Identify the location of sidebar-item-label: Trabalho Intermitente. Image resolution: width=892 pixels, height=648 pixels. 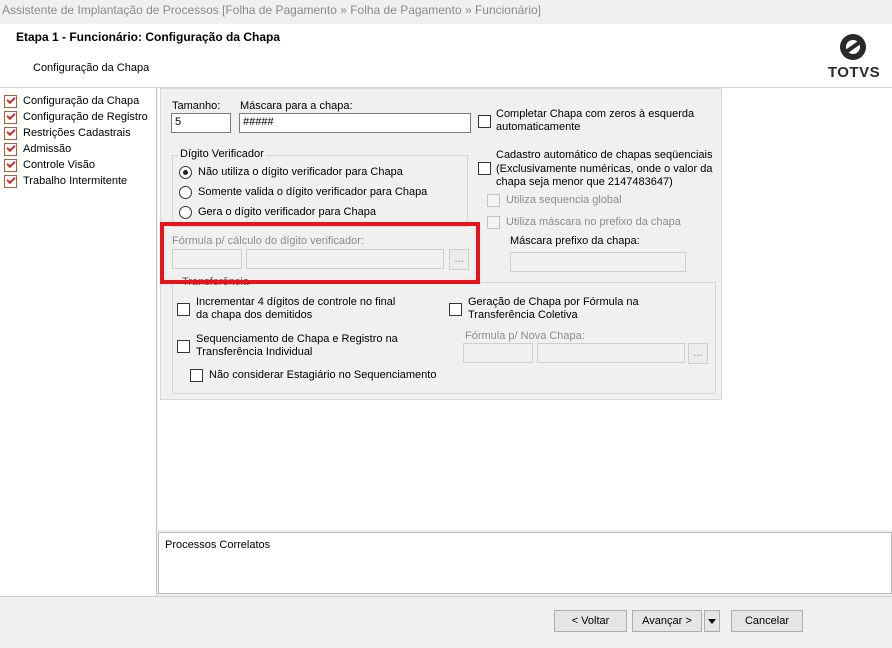
(75, 181).